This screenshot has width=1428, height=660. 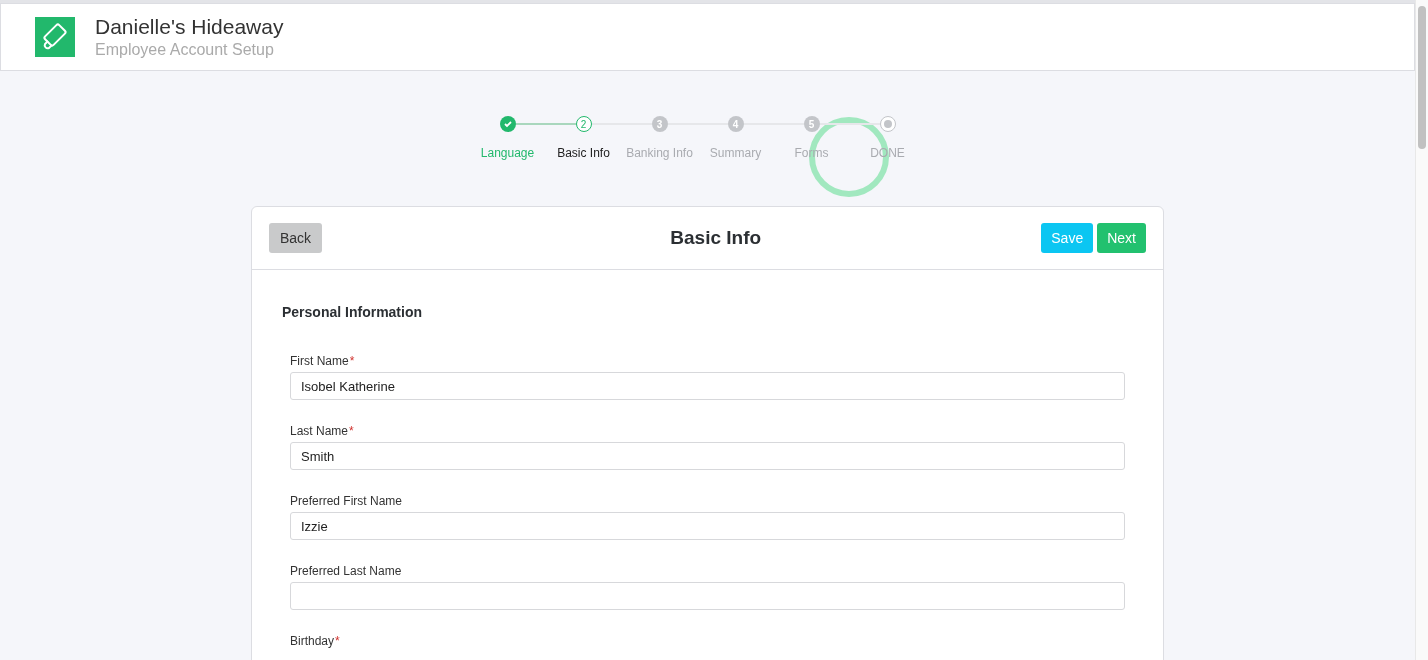 What do you see at coordinates (1067, 238) in the screenshot?
I see `save-button: Save` at bounding box center [1067, 238].